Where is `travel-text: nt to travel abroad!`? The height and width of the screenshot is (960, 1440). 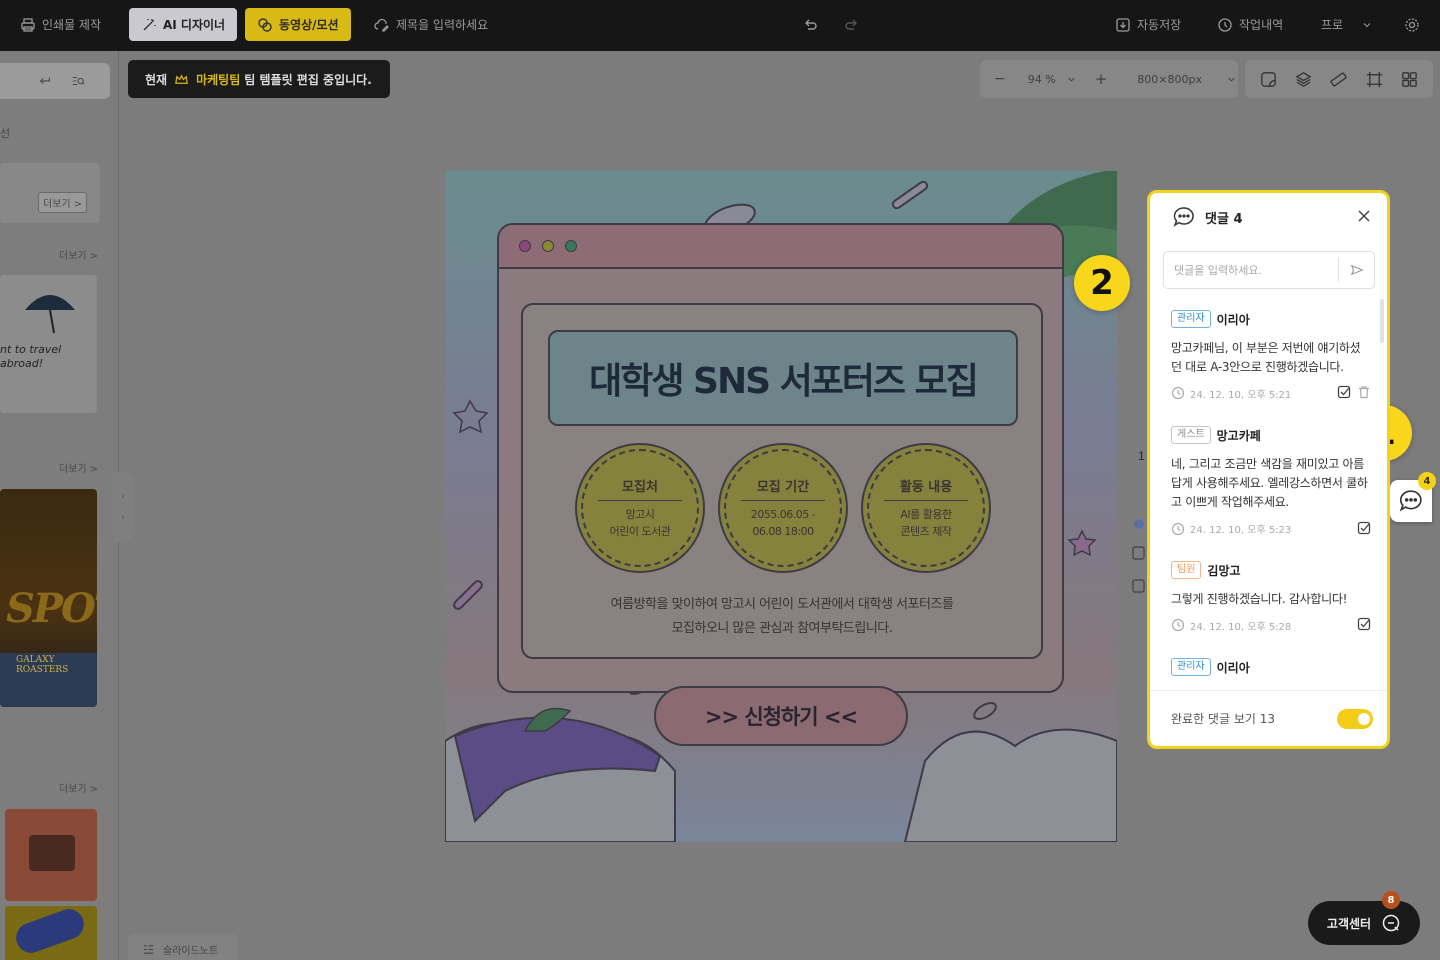 travel-text: nt to travel abroad! is located at coordinates (31, 357).